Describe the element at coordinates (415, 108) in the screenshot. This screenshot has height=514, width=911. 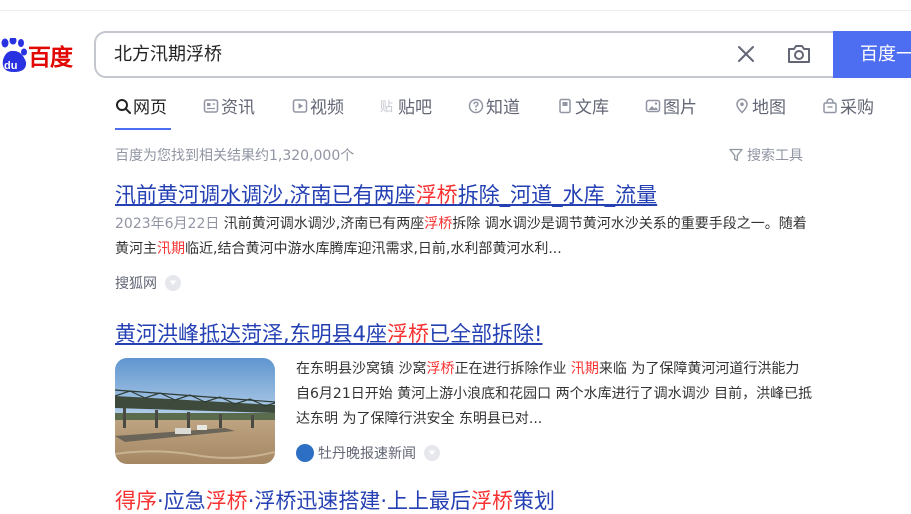
I see `tab-label: 贴吧` at that location.